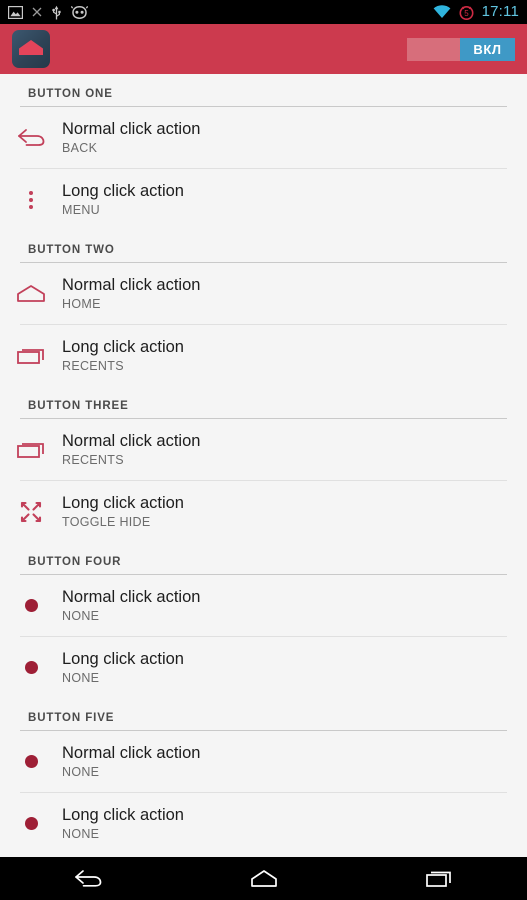  I want to click on pref-row-normal-click-three: Normal click action RECENTS, so click(263, 449).